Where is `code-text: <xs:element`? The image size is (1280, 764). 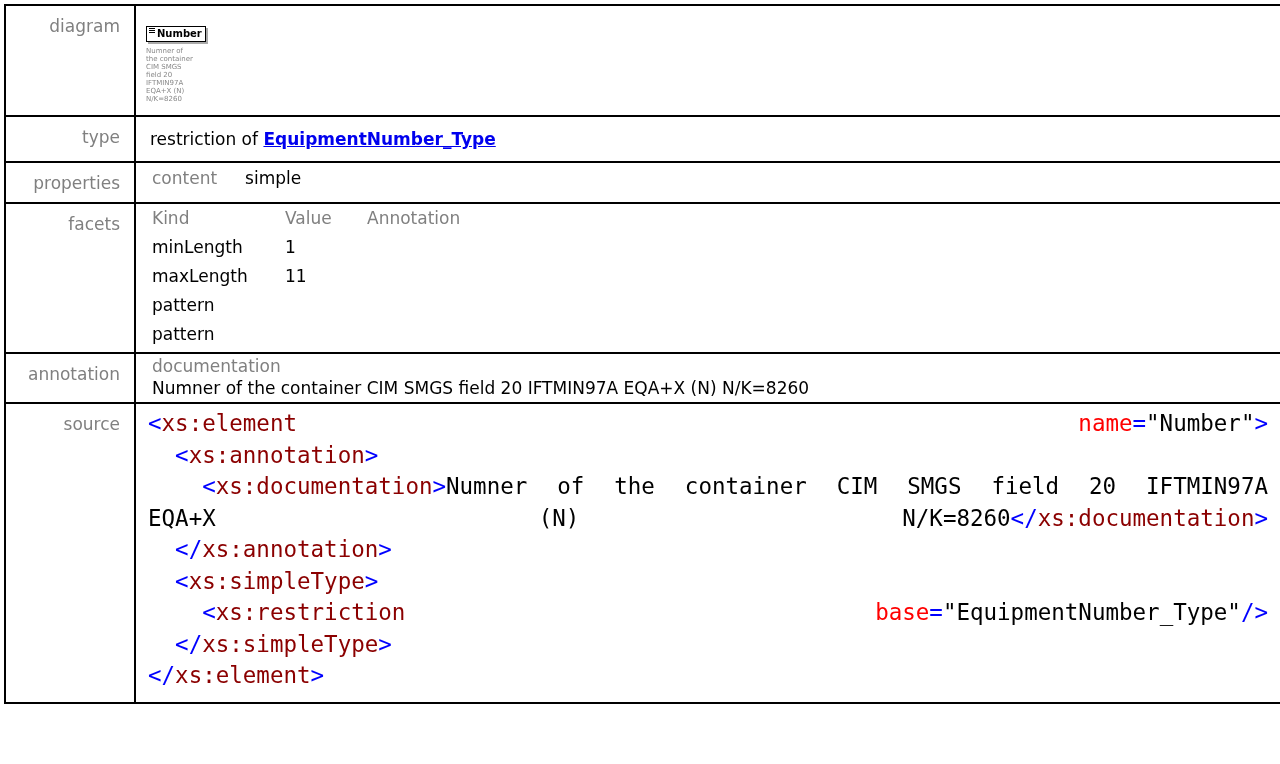
code-text: <xs:element is located at coordinates (222, 423).